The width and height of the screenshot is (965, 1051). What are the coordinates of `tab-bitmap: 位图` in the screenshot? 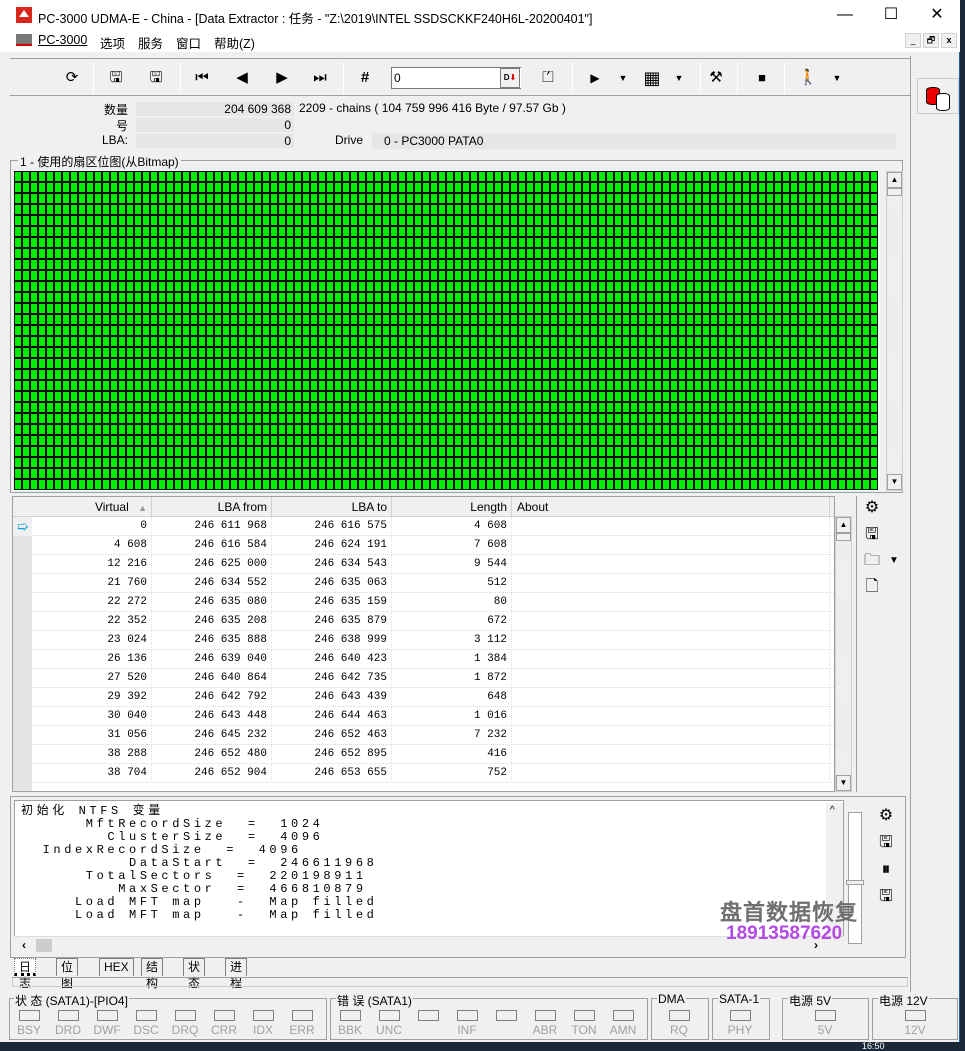 It's located at (67, 974).